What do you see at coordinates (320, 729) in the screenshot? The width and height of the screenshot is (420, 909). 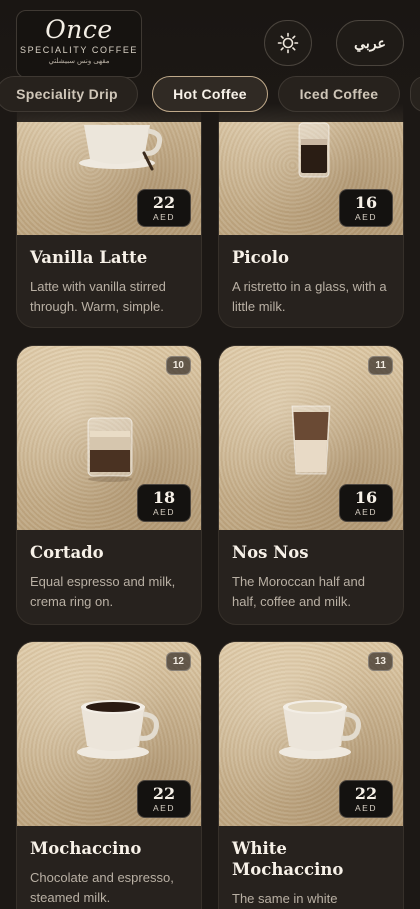 I see `white-mochaccino-cup-icon` at bounding box center [320, 729].